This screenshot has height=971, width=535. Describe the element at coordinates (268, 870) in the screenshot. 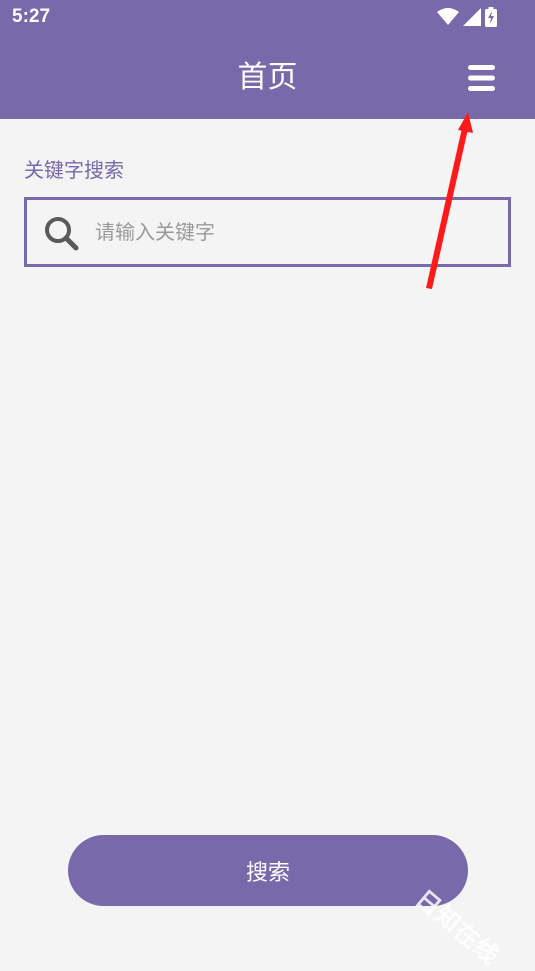

I see `search-button: 搜索` at that location.